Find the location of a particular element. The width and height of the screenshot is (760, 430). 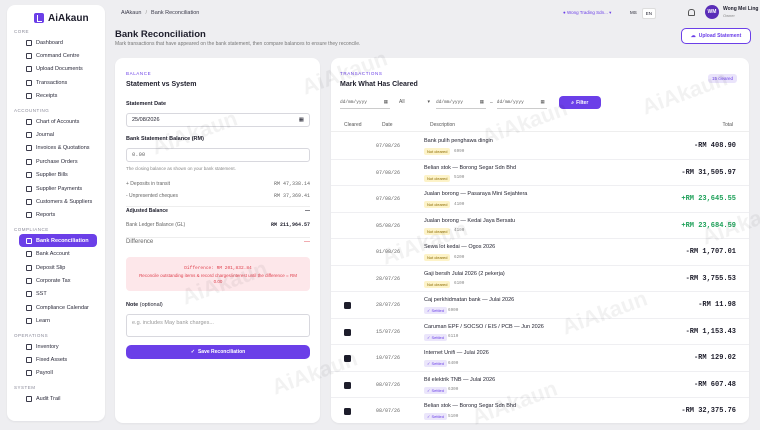

sidebar-item-label: Upload Documents is located at coordinates (59, 69).